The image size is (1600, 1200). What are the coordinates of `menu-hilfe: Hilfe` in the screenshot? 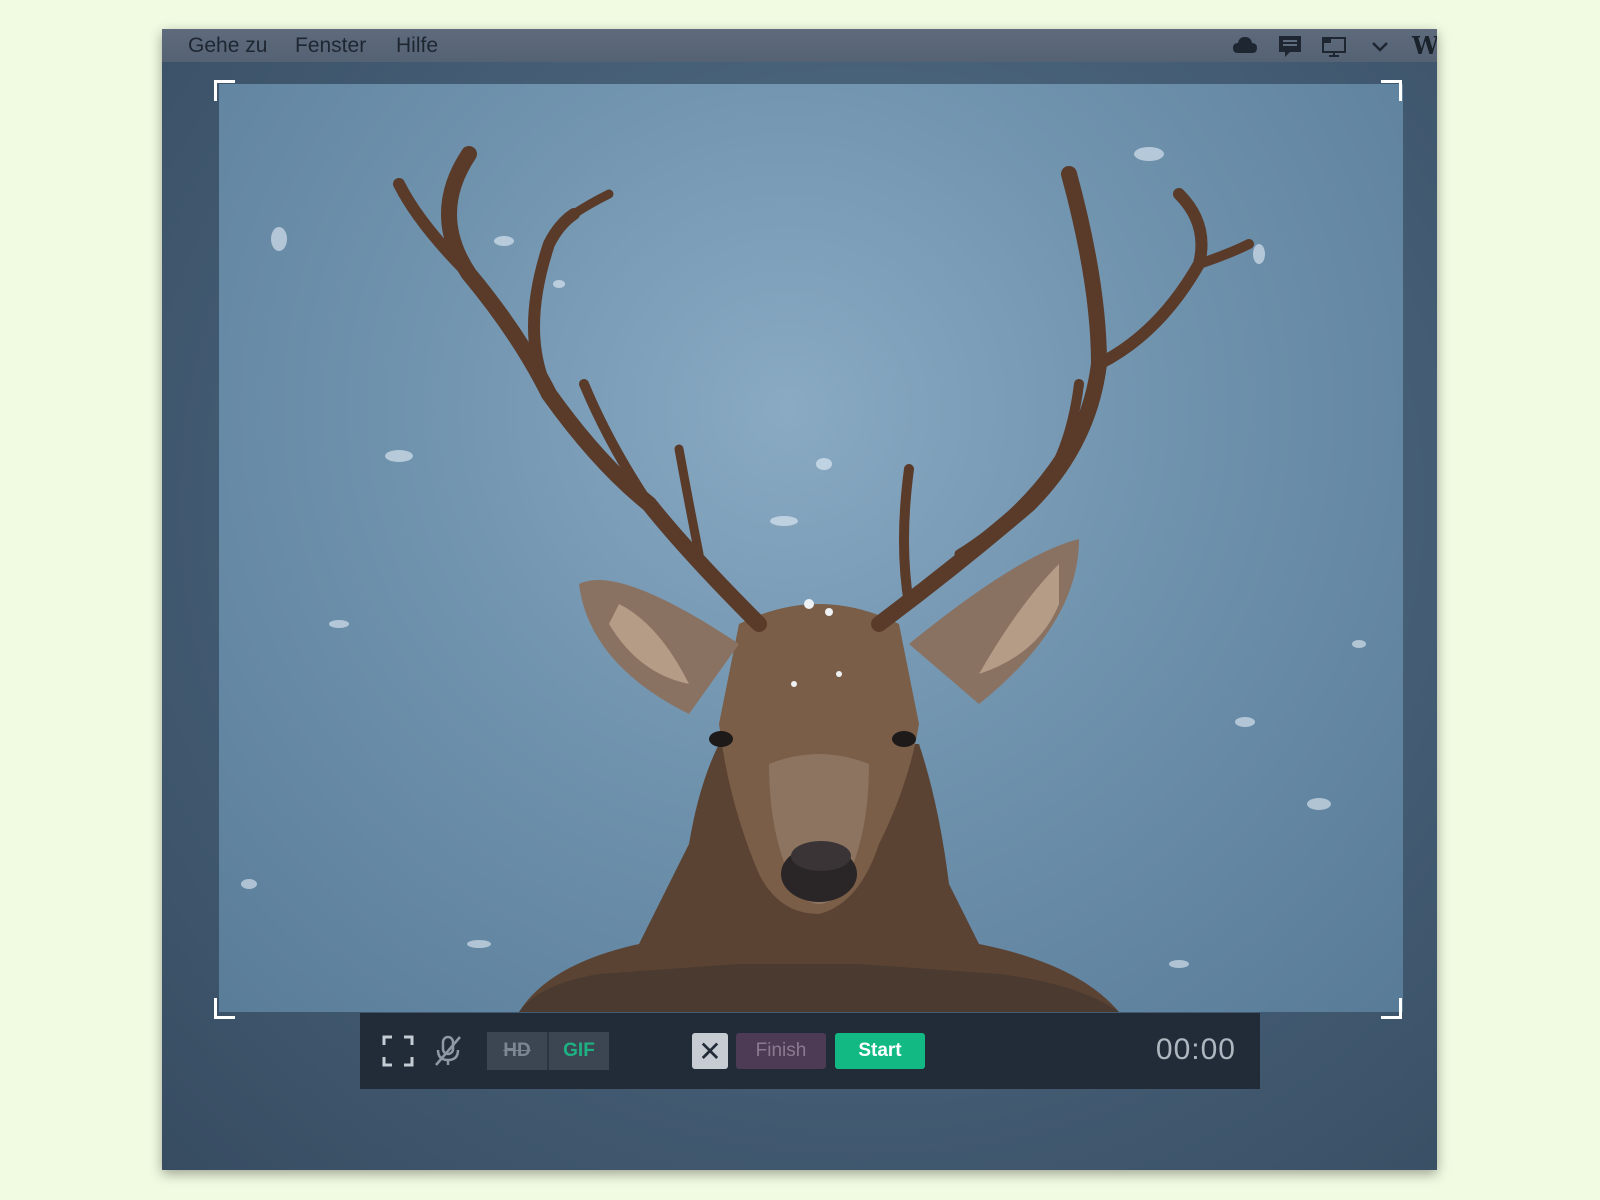 It's located at (417, 46).